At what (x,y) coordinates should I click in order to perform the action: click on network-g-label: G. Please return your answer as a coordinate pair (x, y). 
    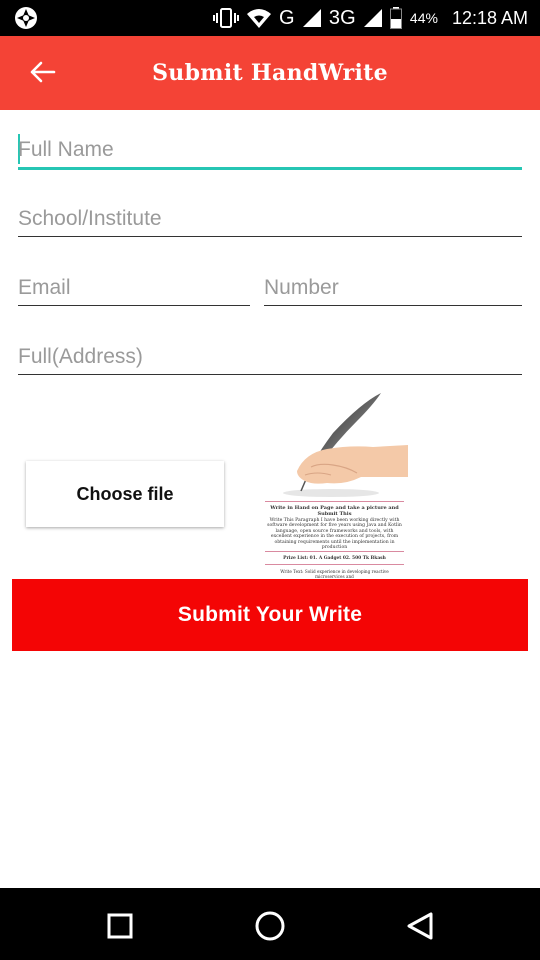
    Looking at the image, I should click on (287, 17).